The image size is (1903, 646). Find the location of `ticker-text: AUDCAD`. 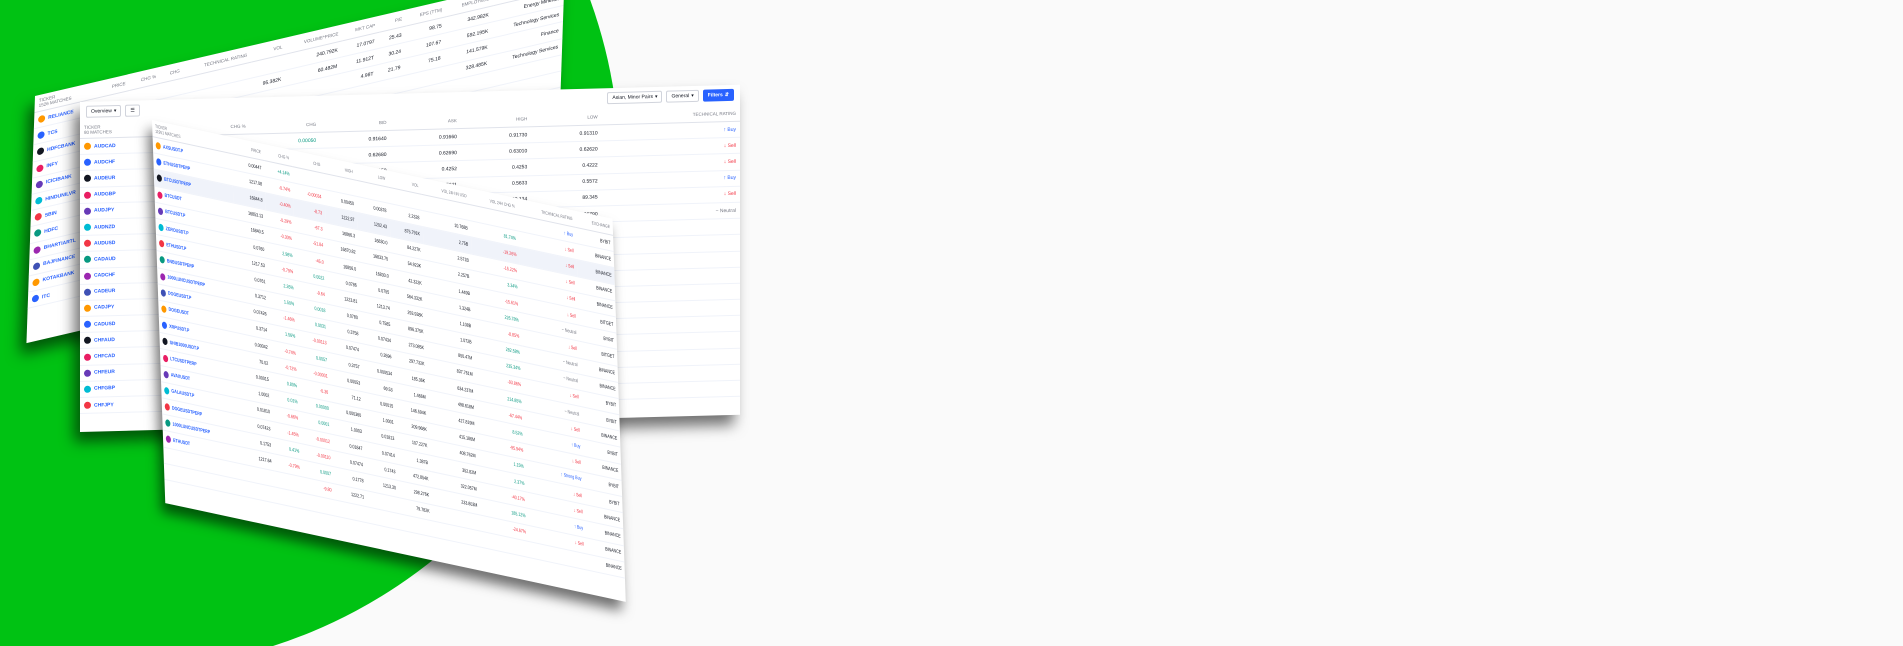

ticker-text: AUDCAD is located at coordinates (105, 146).